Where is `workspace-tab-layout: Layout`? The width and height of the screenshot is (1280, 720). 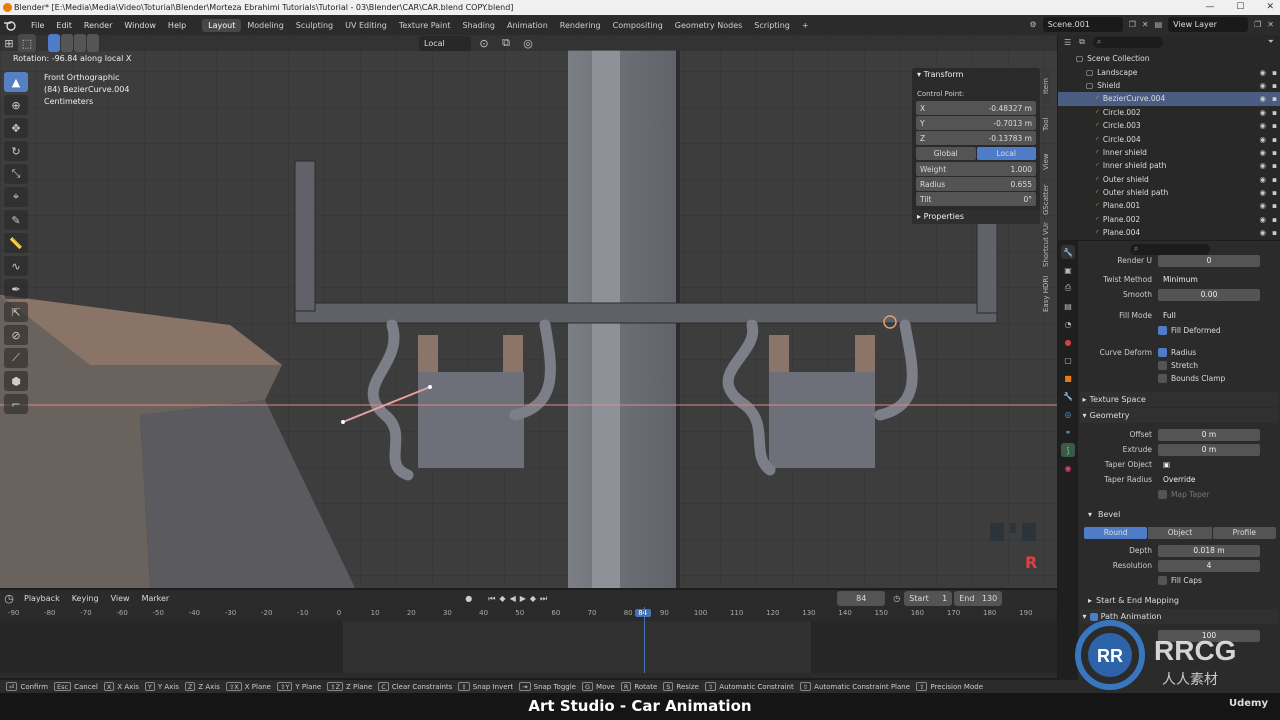
workspace-tab-layout: Layout is located at coordinates (222, 25).